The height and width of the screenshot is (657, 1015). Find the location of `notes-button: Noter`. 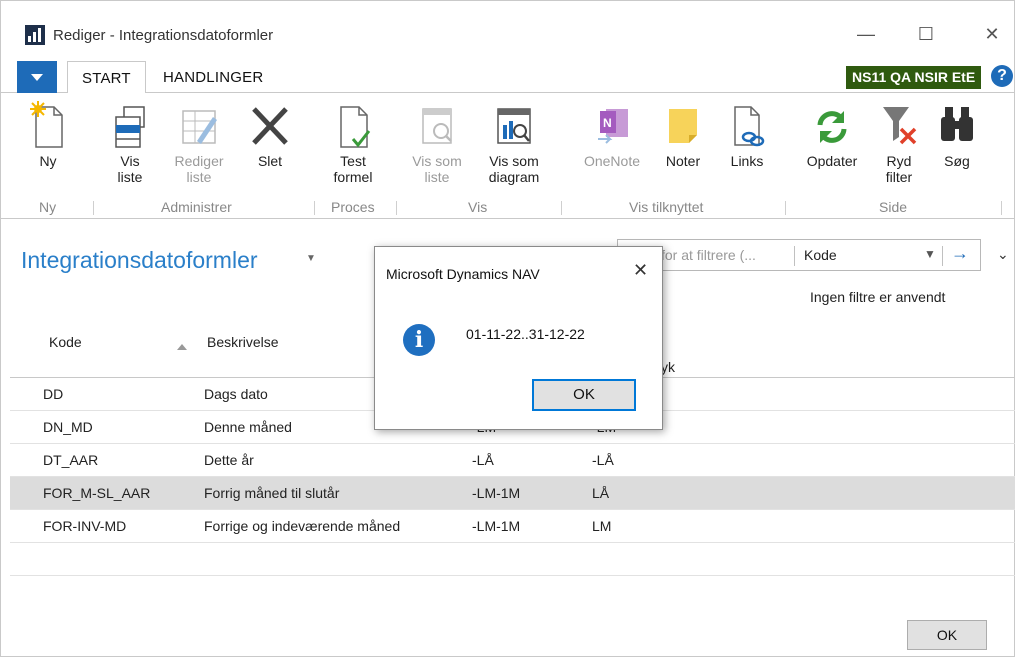

notes-button: Noter is located at coordinates (683, 131).